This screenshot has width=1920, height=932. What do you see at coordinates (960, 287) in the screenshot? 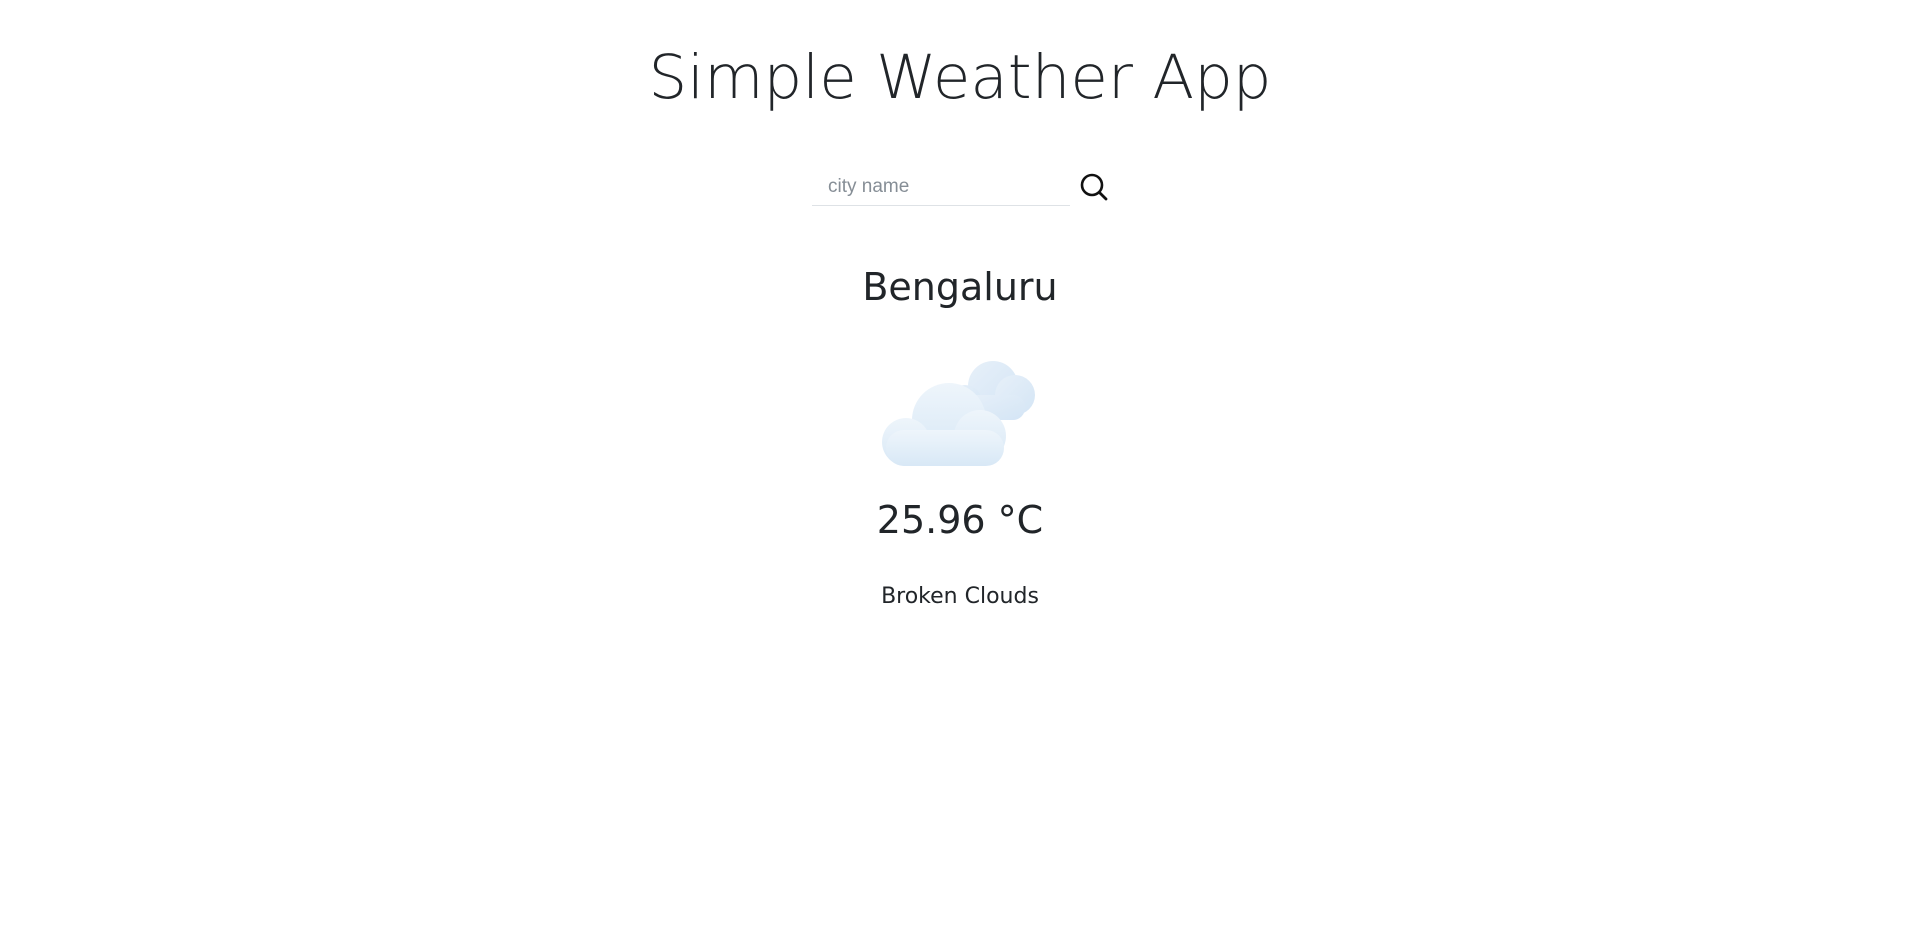
I see `city-name: Bengaluru` at bounding box center [960, 287].